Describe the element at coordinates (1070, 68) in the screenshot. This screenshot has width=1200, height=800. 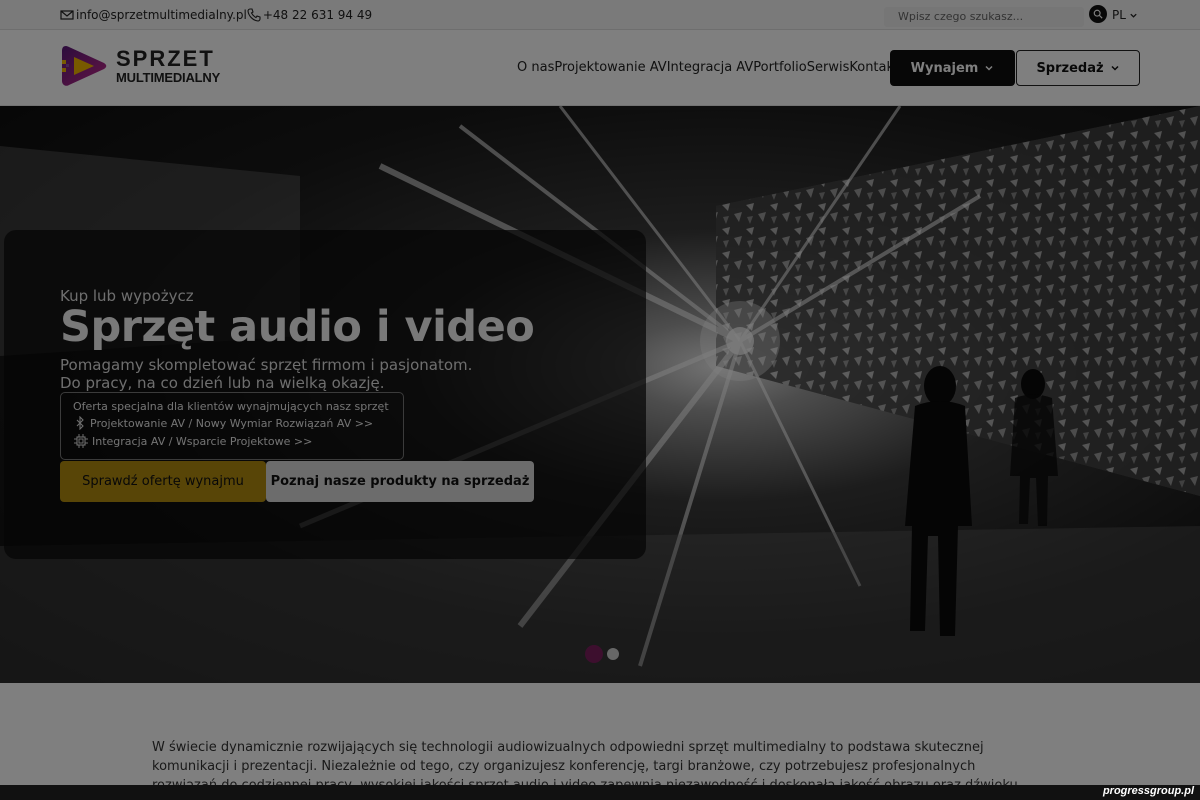
I see `sale-button-label: Sprzedaż` at that location.